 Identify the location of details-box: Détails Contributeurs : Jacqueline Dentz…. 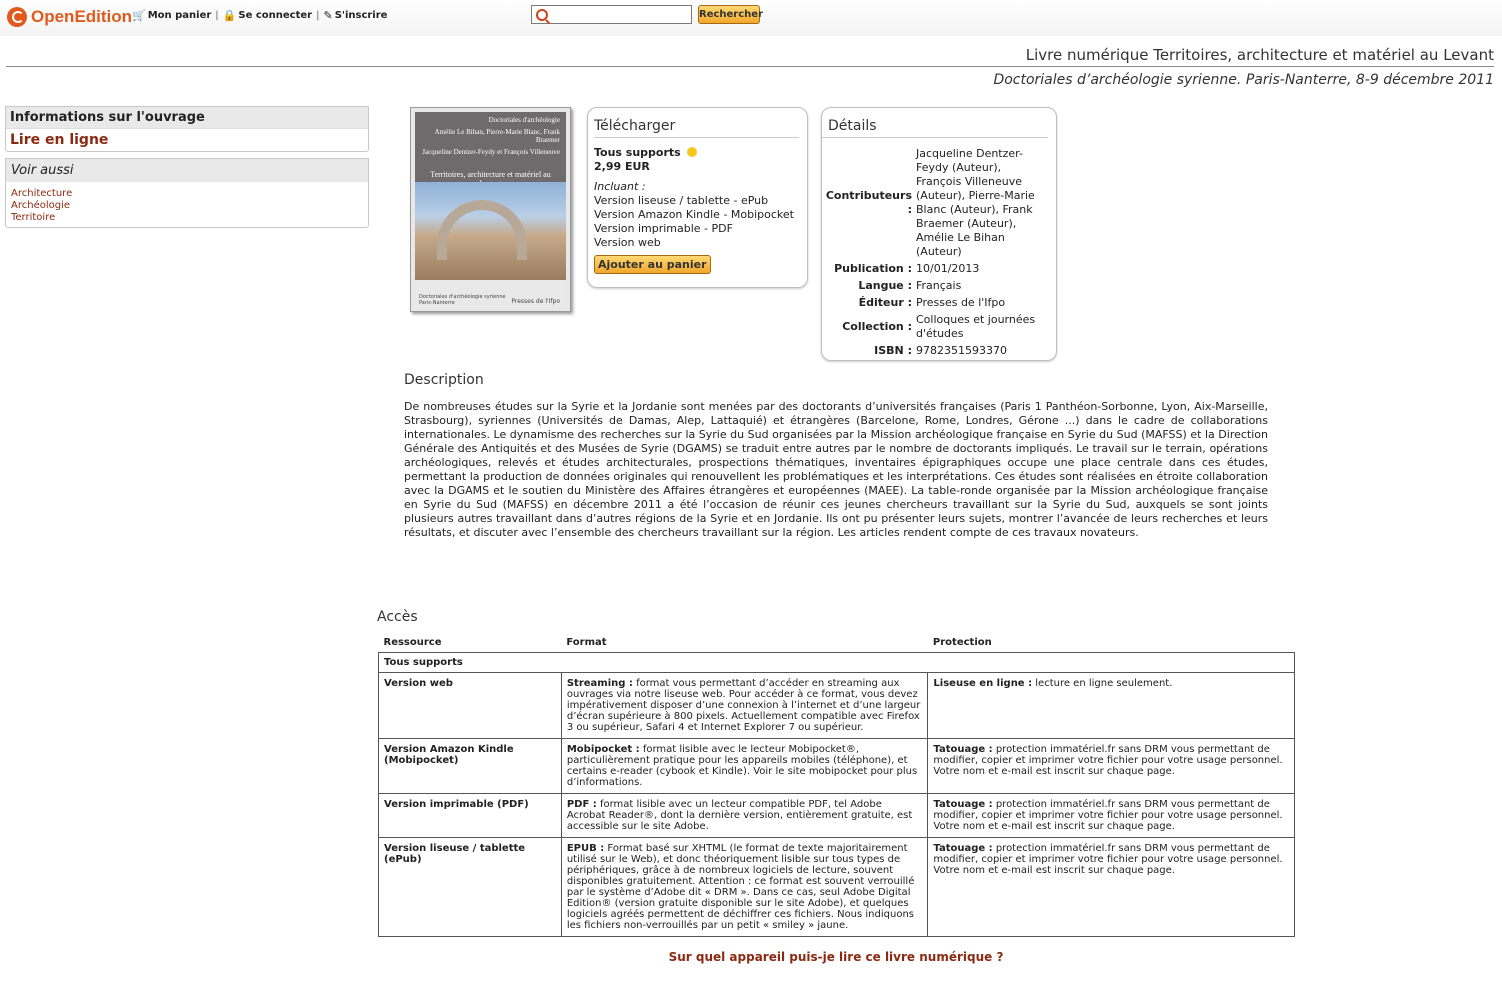
(939, 234).